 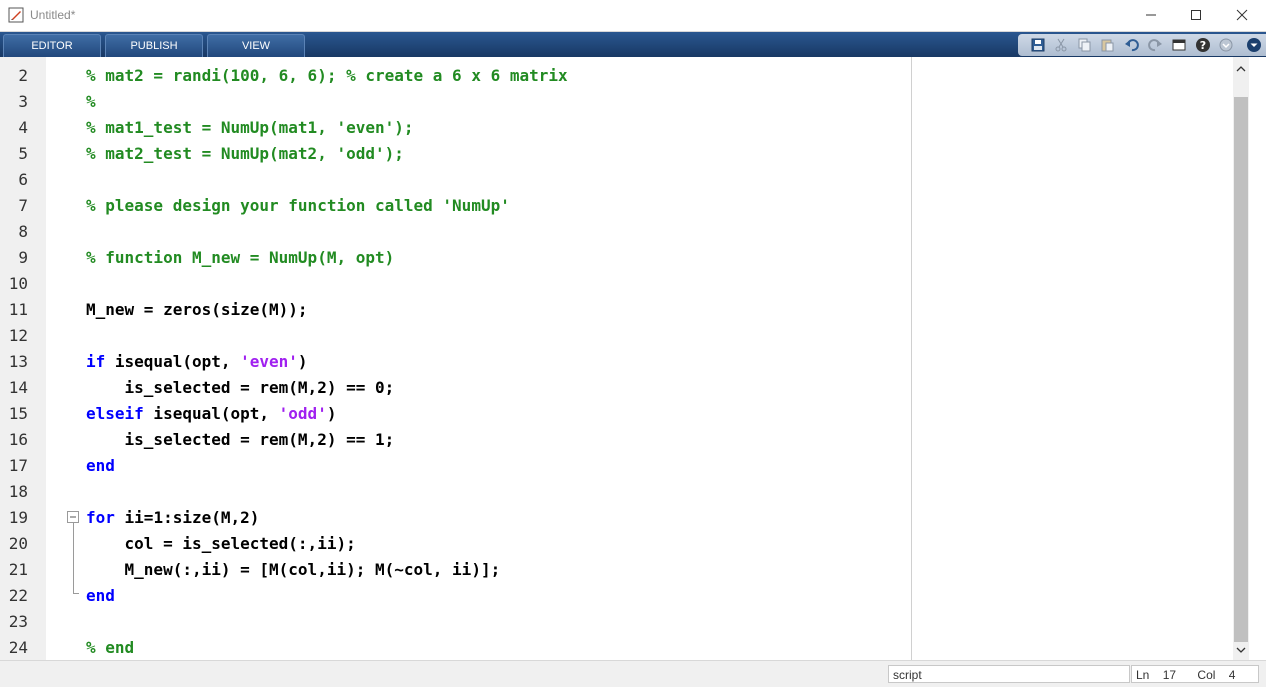 I want to click on code-line: 19 for ii=1:size(M,2), so click(x=616, y=518).